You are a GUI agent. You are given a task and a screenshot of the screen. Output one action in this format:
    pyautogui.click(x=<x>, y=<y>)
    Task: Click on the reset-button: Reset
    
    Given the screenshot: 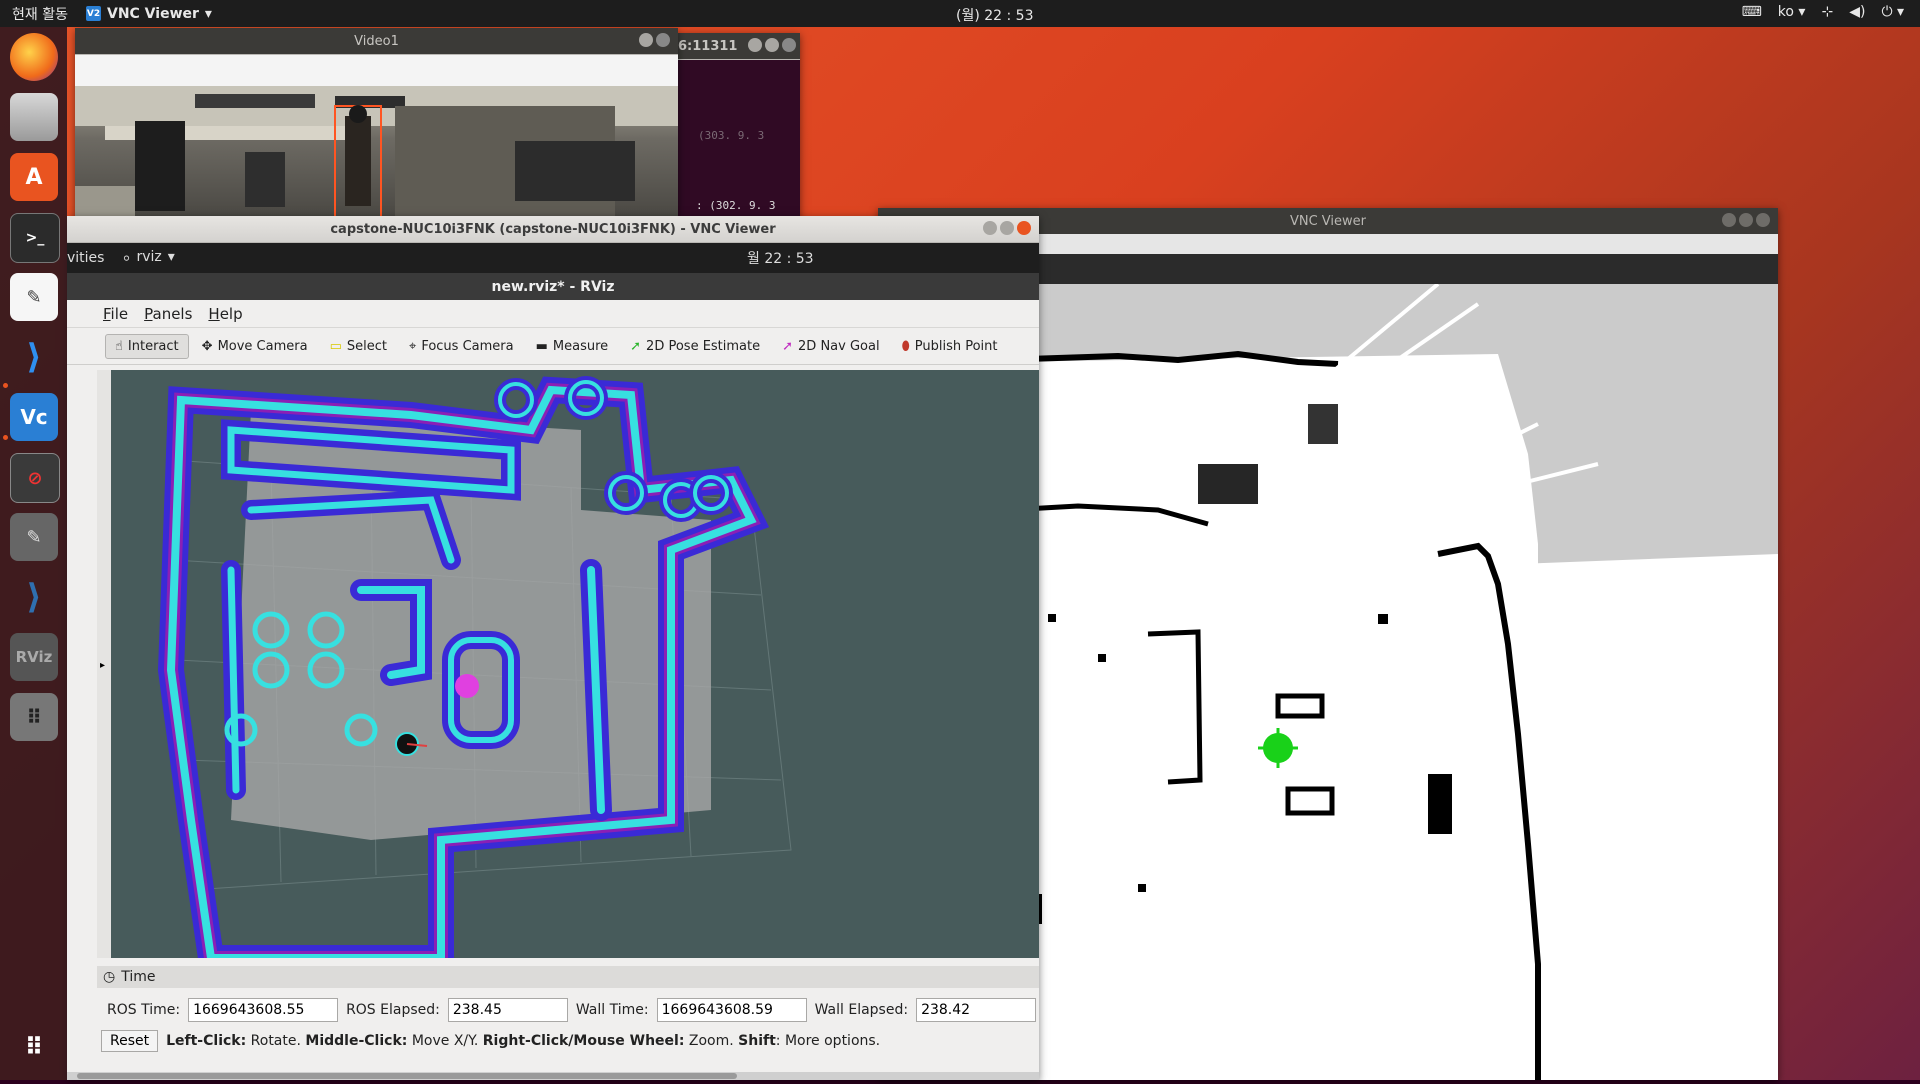 What is the action you would take?
    pyautogui.click(x=130, y=1041)
    